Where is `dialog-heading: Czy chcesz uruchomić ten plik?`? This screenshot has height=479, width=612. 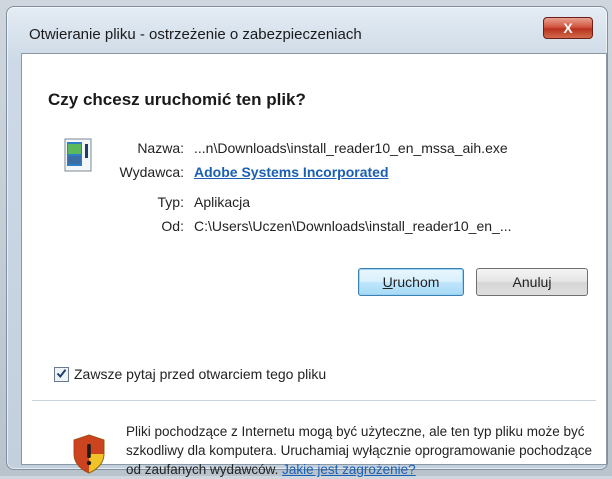
dialog-heading: Czy chcesz uruchomić ten plik? is located at coordinates (177, 99).